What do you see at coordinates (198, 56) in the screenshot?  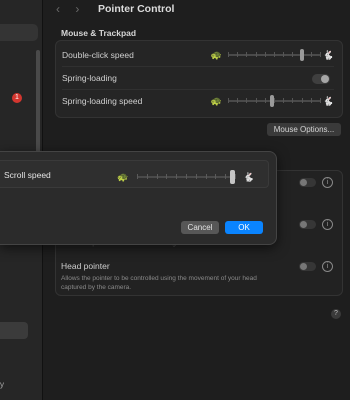 I see `double-click-speed-row: Double-click speed 🐢 🐇` at bounding box center [198, 56].